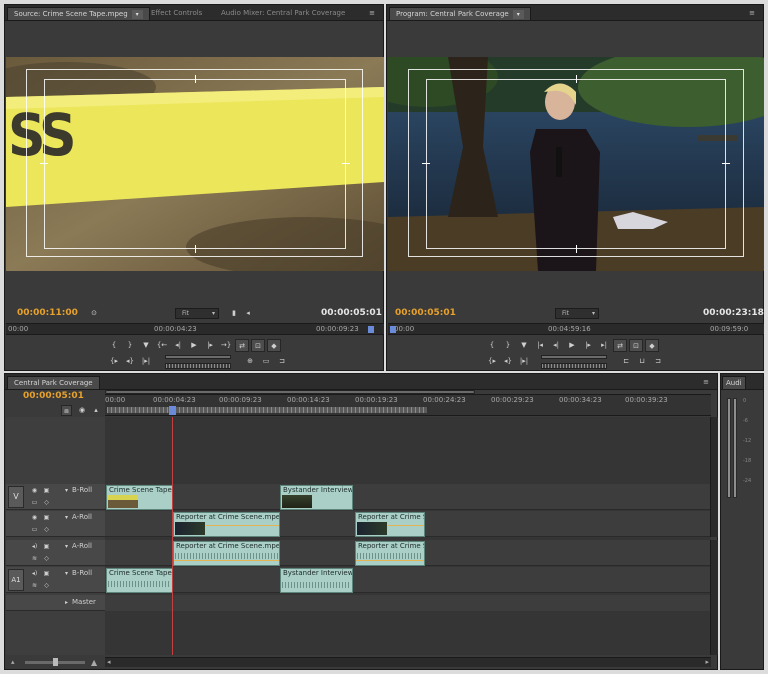  What do you see at coordinates (226, 345) in the screenshot?
I see `go-to-out-icon: →}` at bounding box center [226, 345].